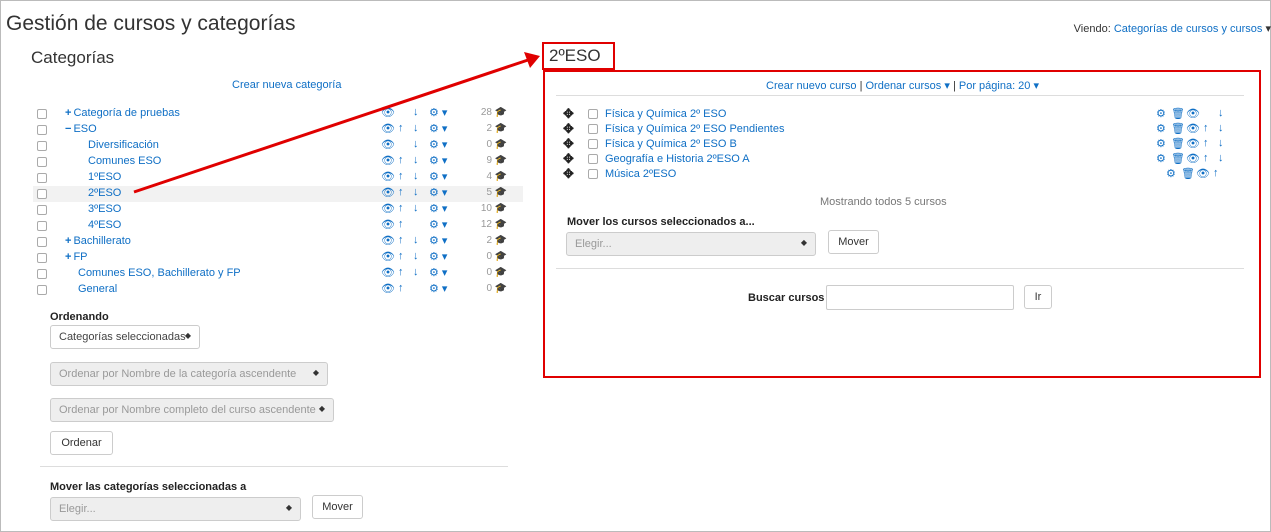 Image resolution: width=1271 pixels, height=532 pixels. I want to click on annotation-arrow, so click(336, 123).